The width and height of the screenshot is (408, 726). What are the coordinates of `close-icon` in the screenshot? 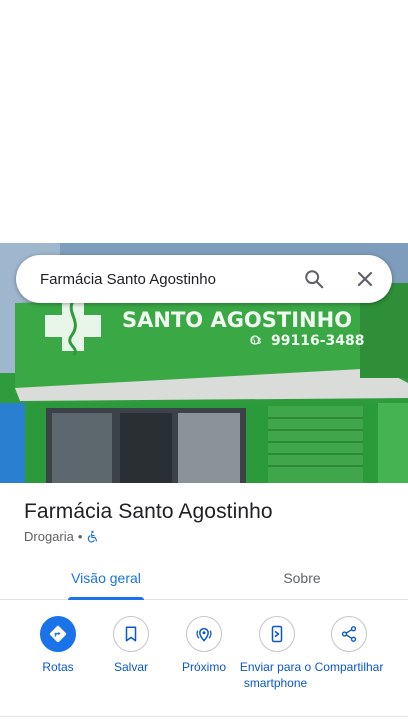 It's located at (365, 279).